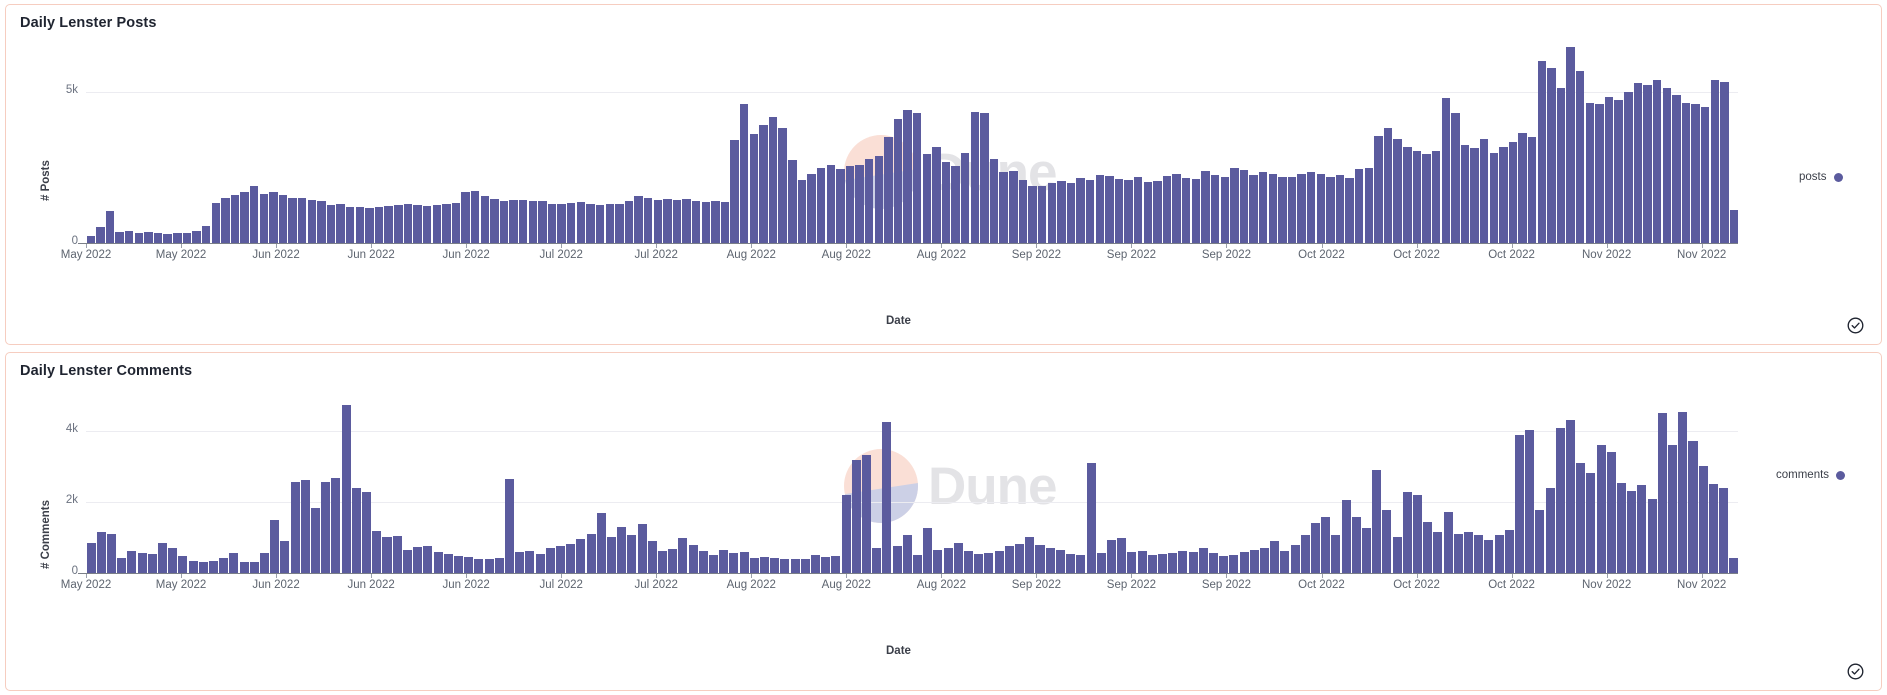  What do you see at coordinates (1855, 671) in the screenshot?
I see `check-circle-icon` at bounding box center [1855, 671].